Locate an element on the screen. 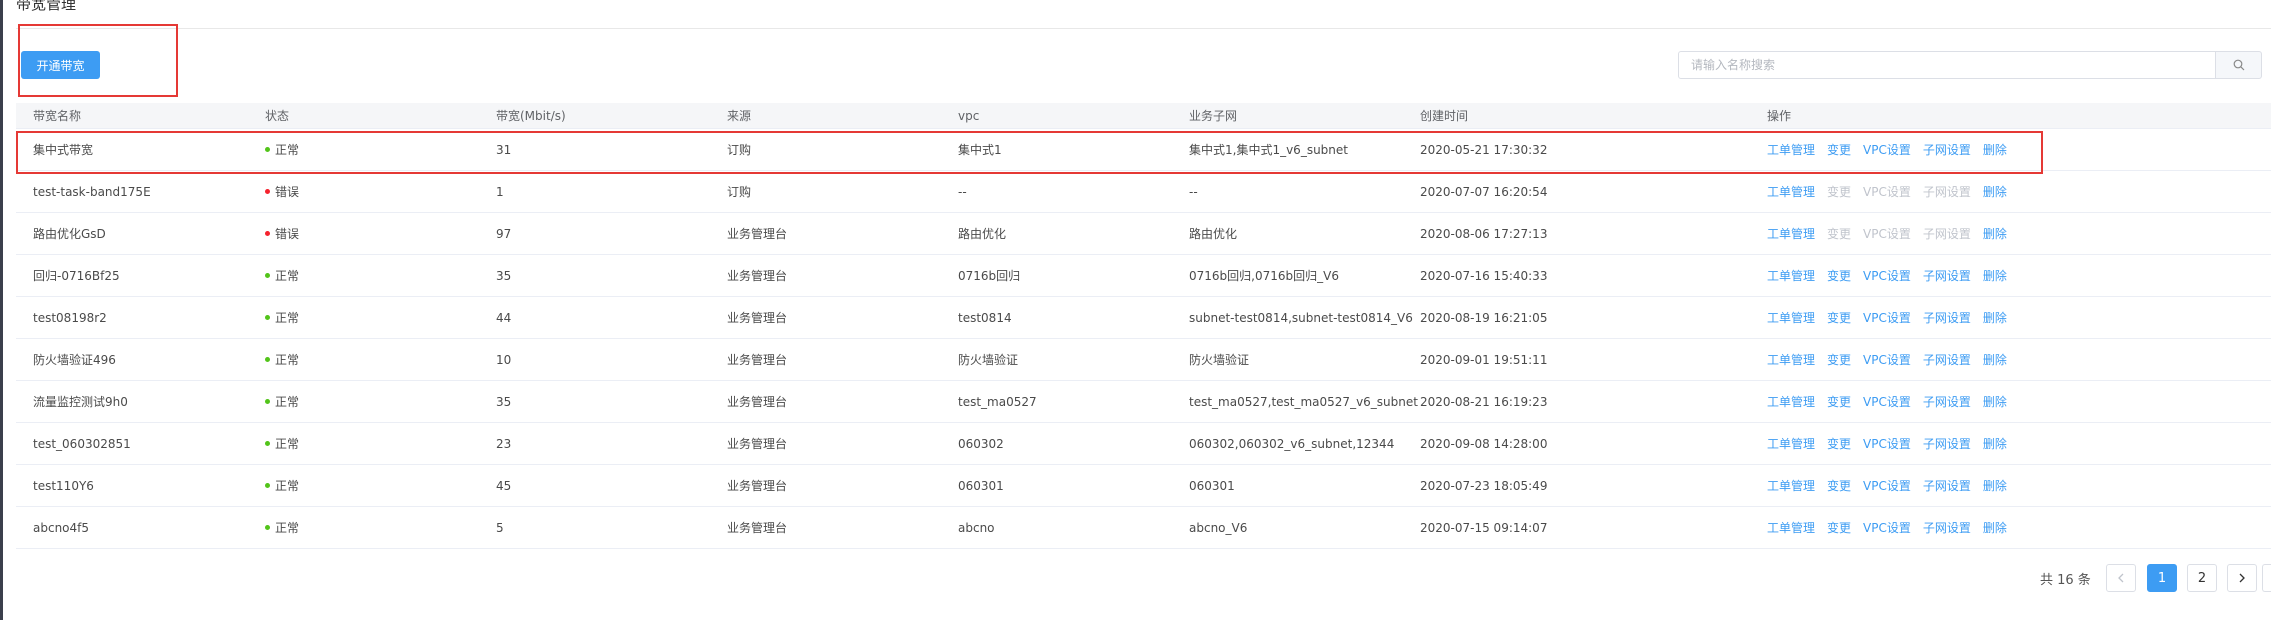  cell-source: 订购 is located at coordinates (739, 192).